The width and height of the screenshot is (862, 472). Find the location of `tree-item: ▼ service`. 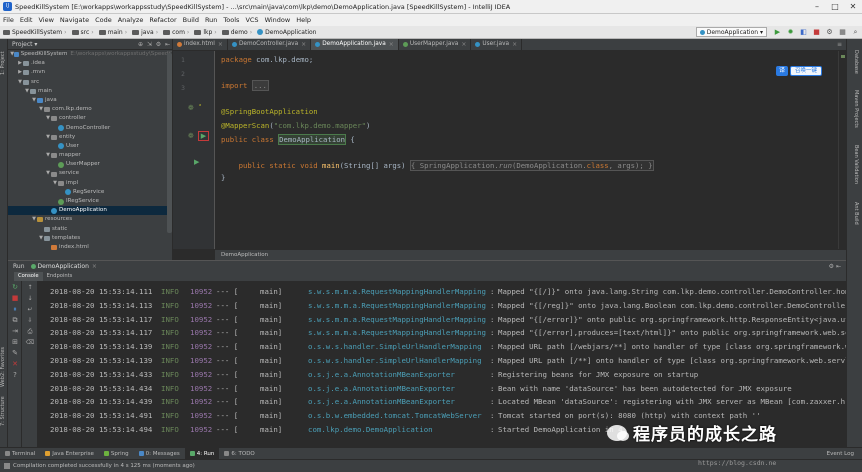

tree-item: ▼ service is located at coordinates (90, 173).